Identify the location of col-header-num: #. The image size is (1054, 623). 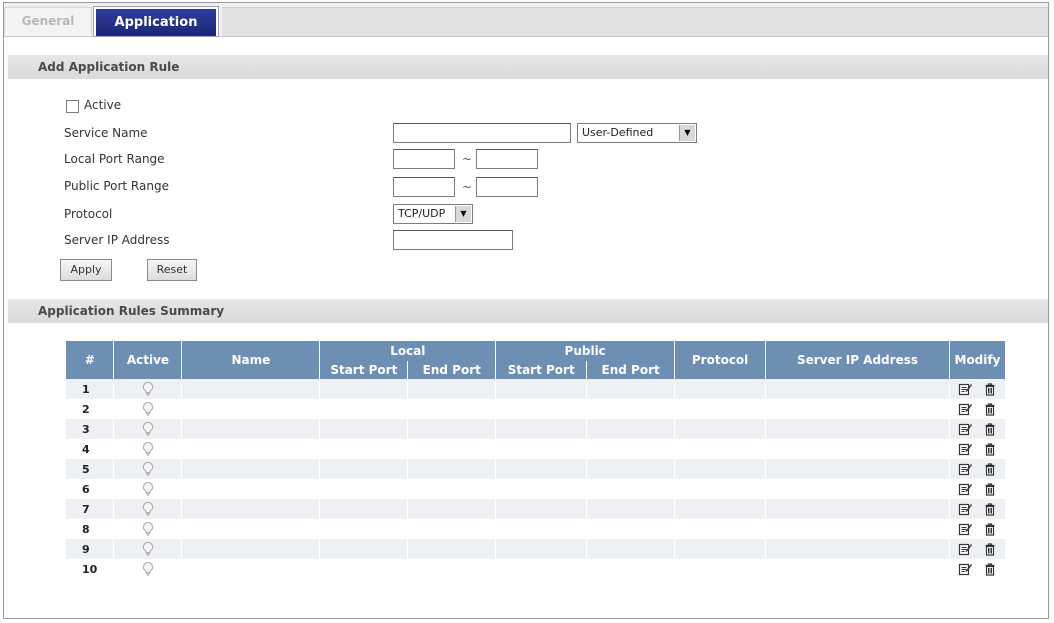
(90, 360).